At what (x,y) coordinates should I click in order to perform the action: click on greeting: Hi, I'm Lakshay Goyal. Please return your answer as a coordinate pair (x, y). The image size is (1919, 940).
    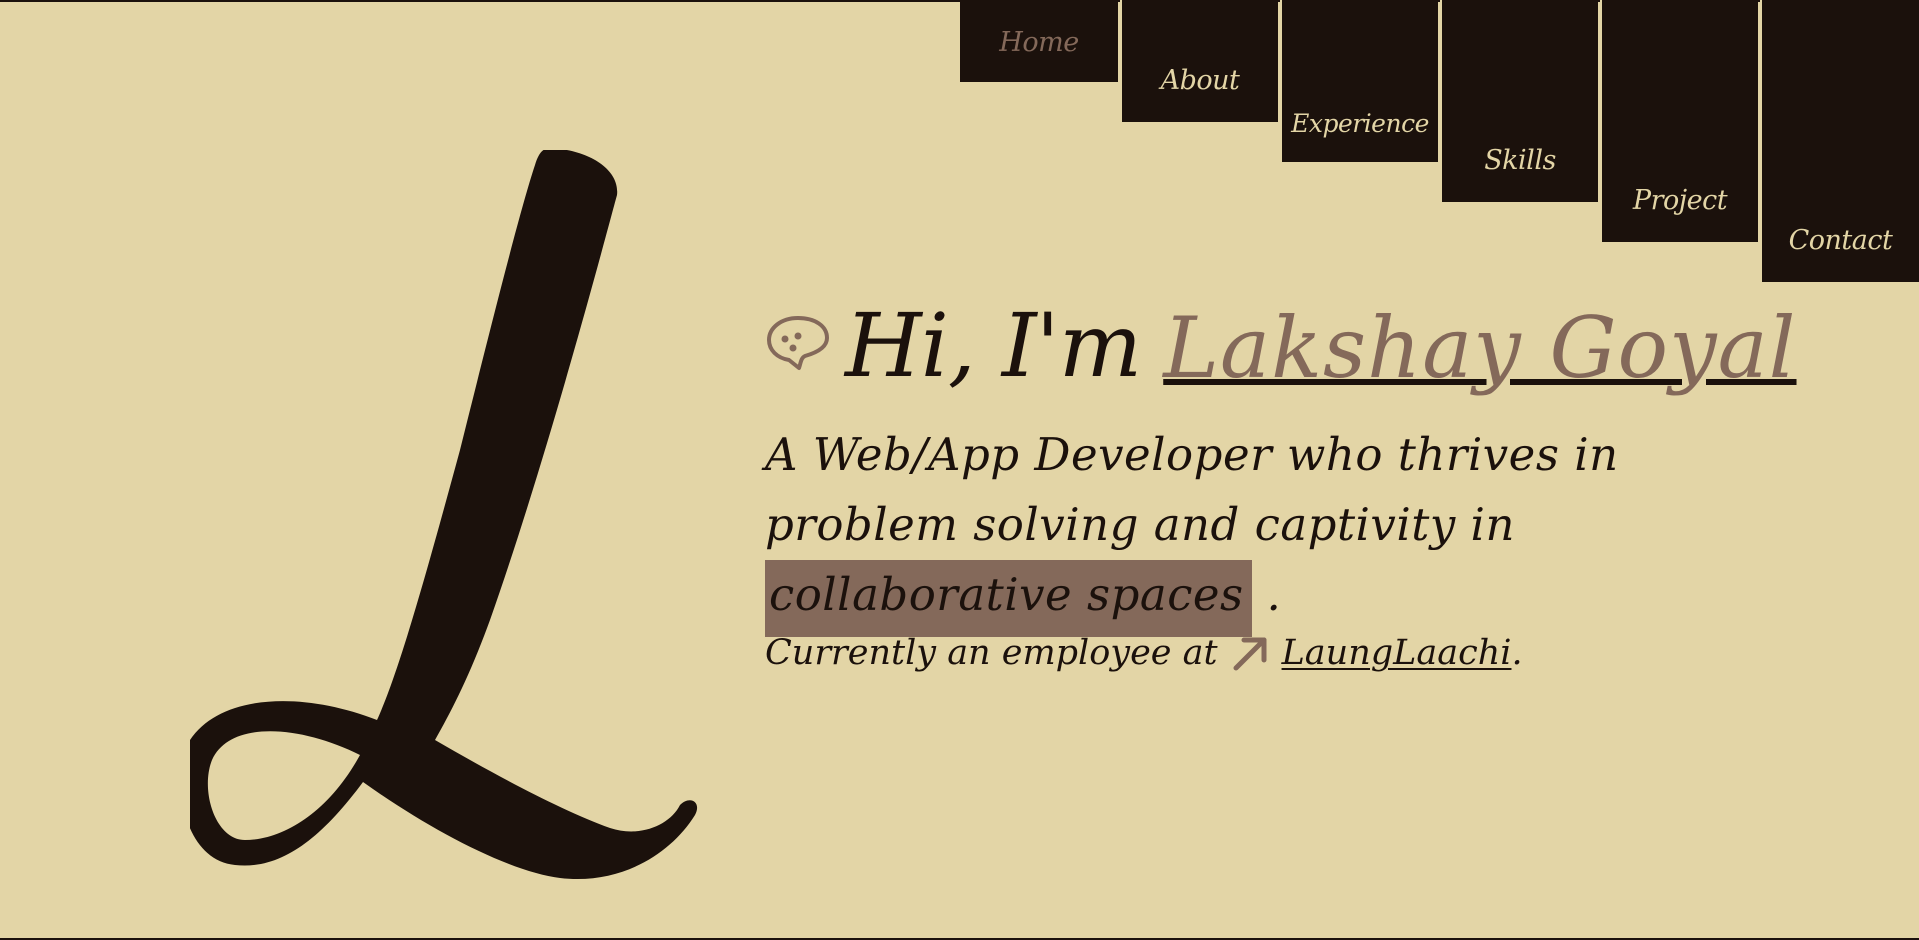
    Looking at the image, I should click on (1281, 330).